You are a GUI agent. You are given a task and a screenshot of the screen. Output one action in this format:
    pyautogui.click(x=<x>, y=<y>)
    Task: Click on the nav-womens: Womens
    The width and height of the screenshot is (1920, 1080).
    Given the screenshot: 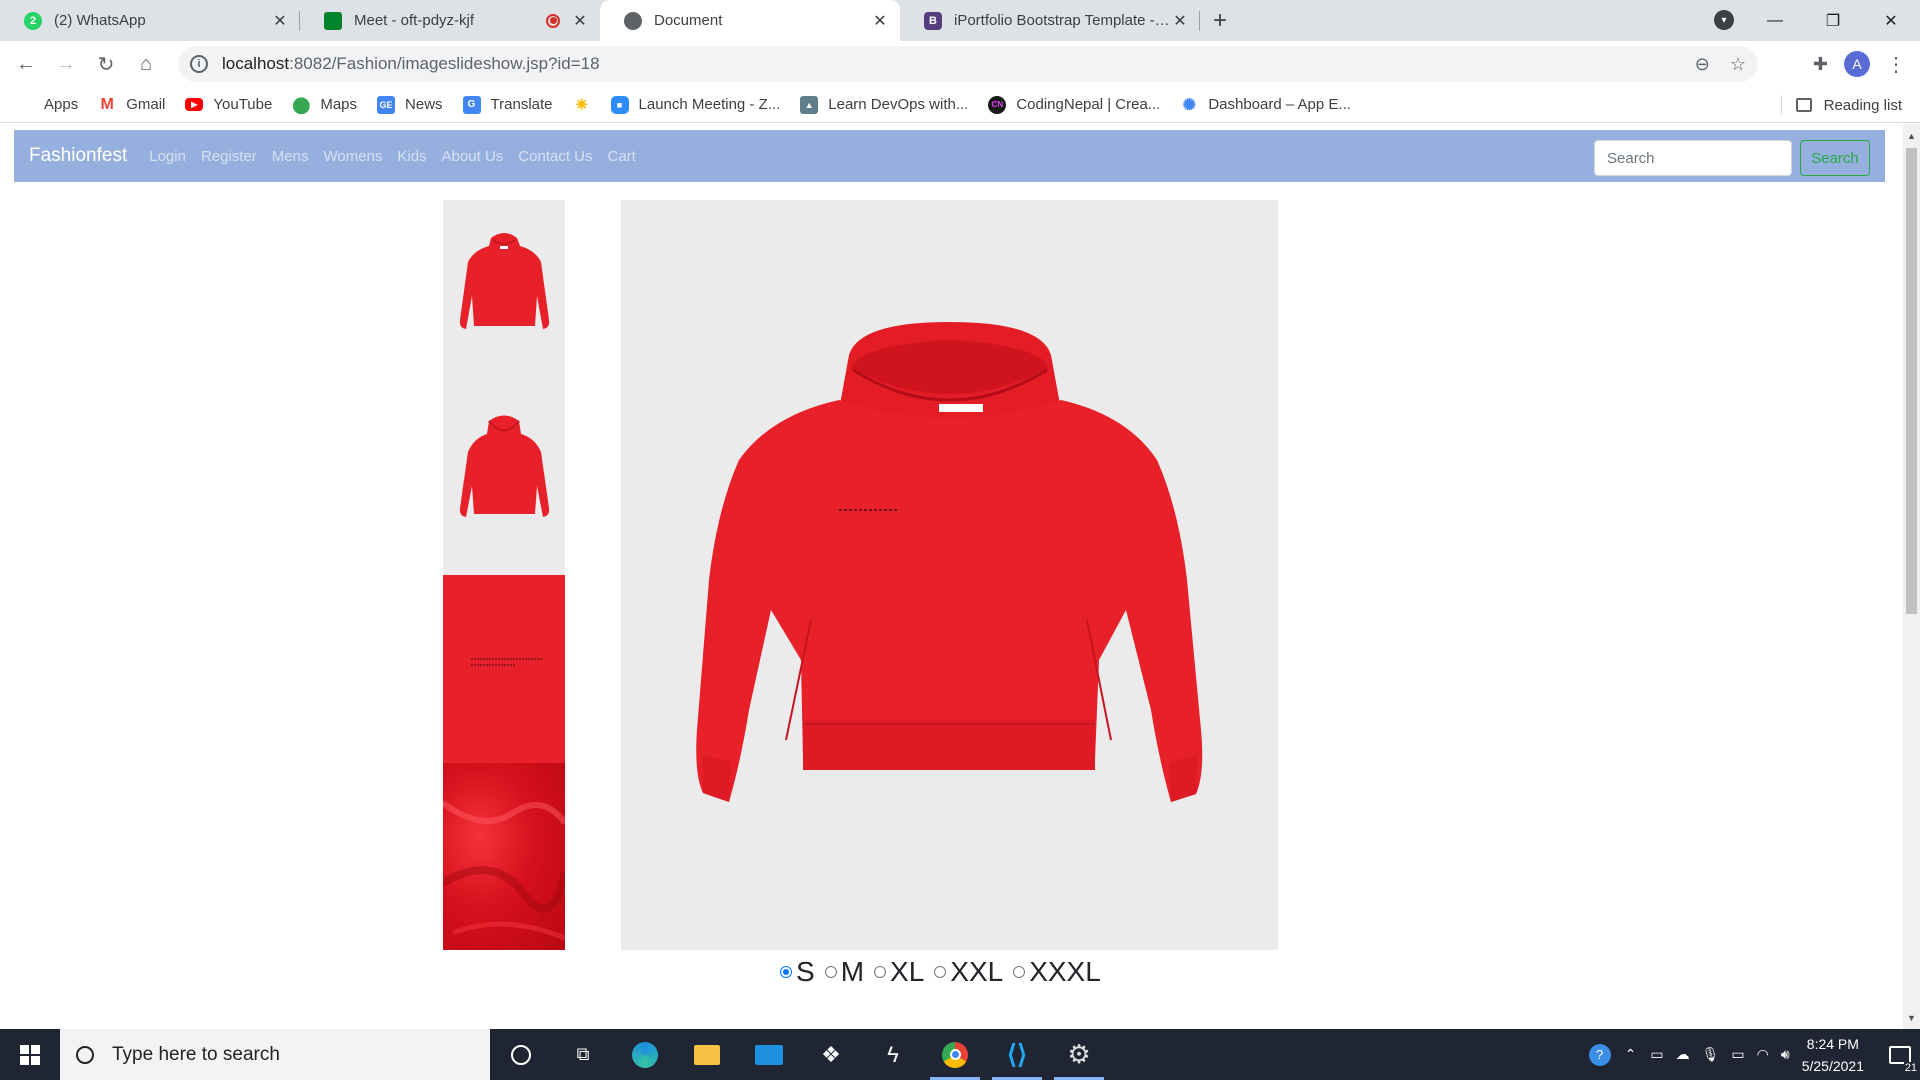 What is the action you would take?
    pyautogui.click(x=352, y=156)
    